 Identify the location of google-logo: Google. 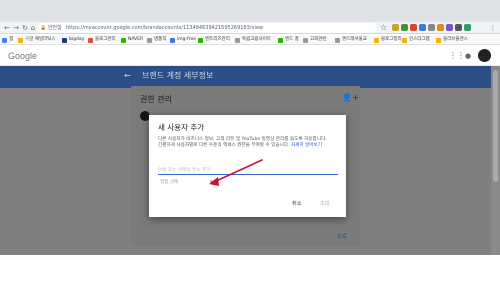
(22, 56).